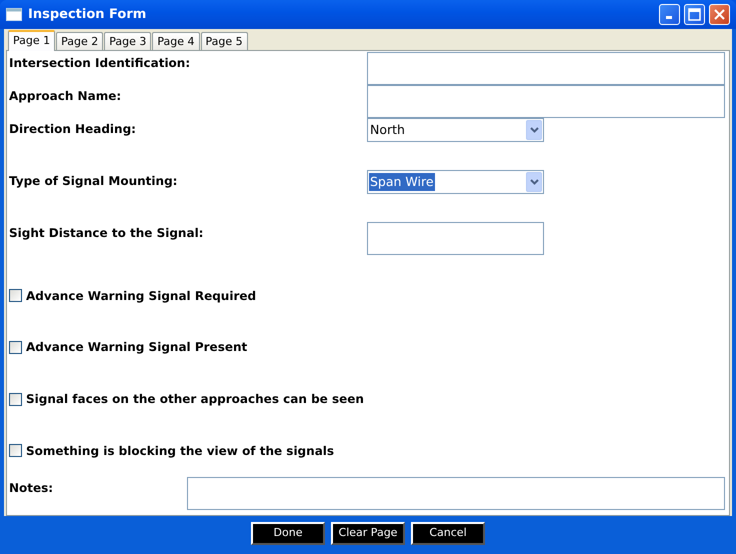 This screenshot has width=736, height=554. I want to click on close-button, so click(719, 15).